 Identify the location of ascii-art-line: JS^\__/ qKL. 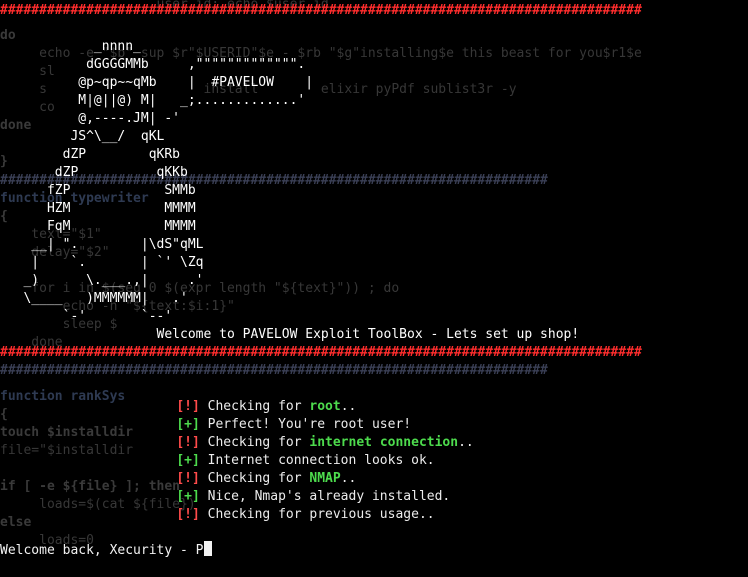
(82, 136).